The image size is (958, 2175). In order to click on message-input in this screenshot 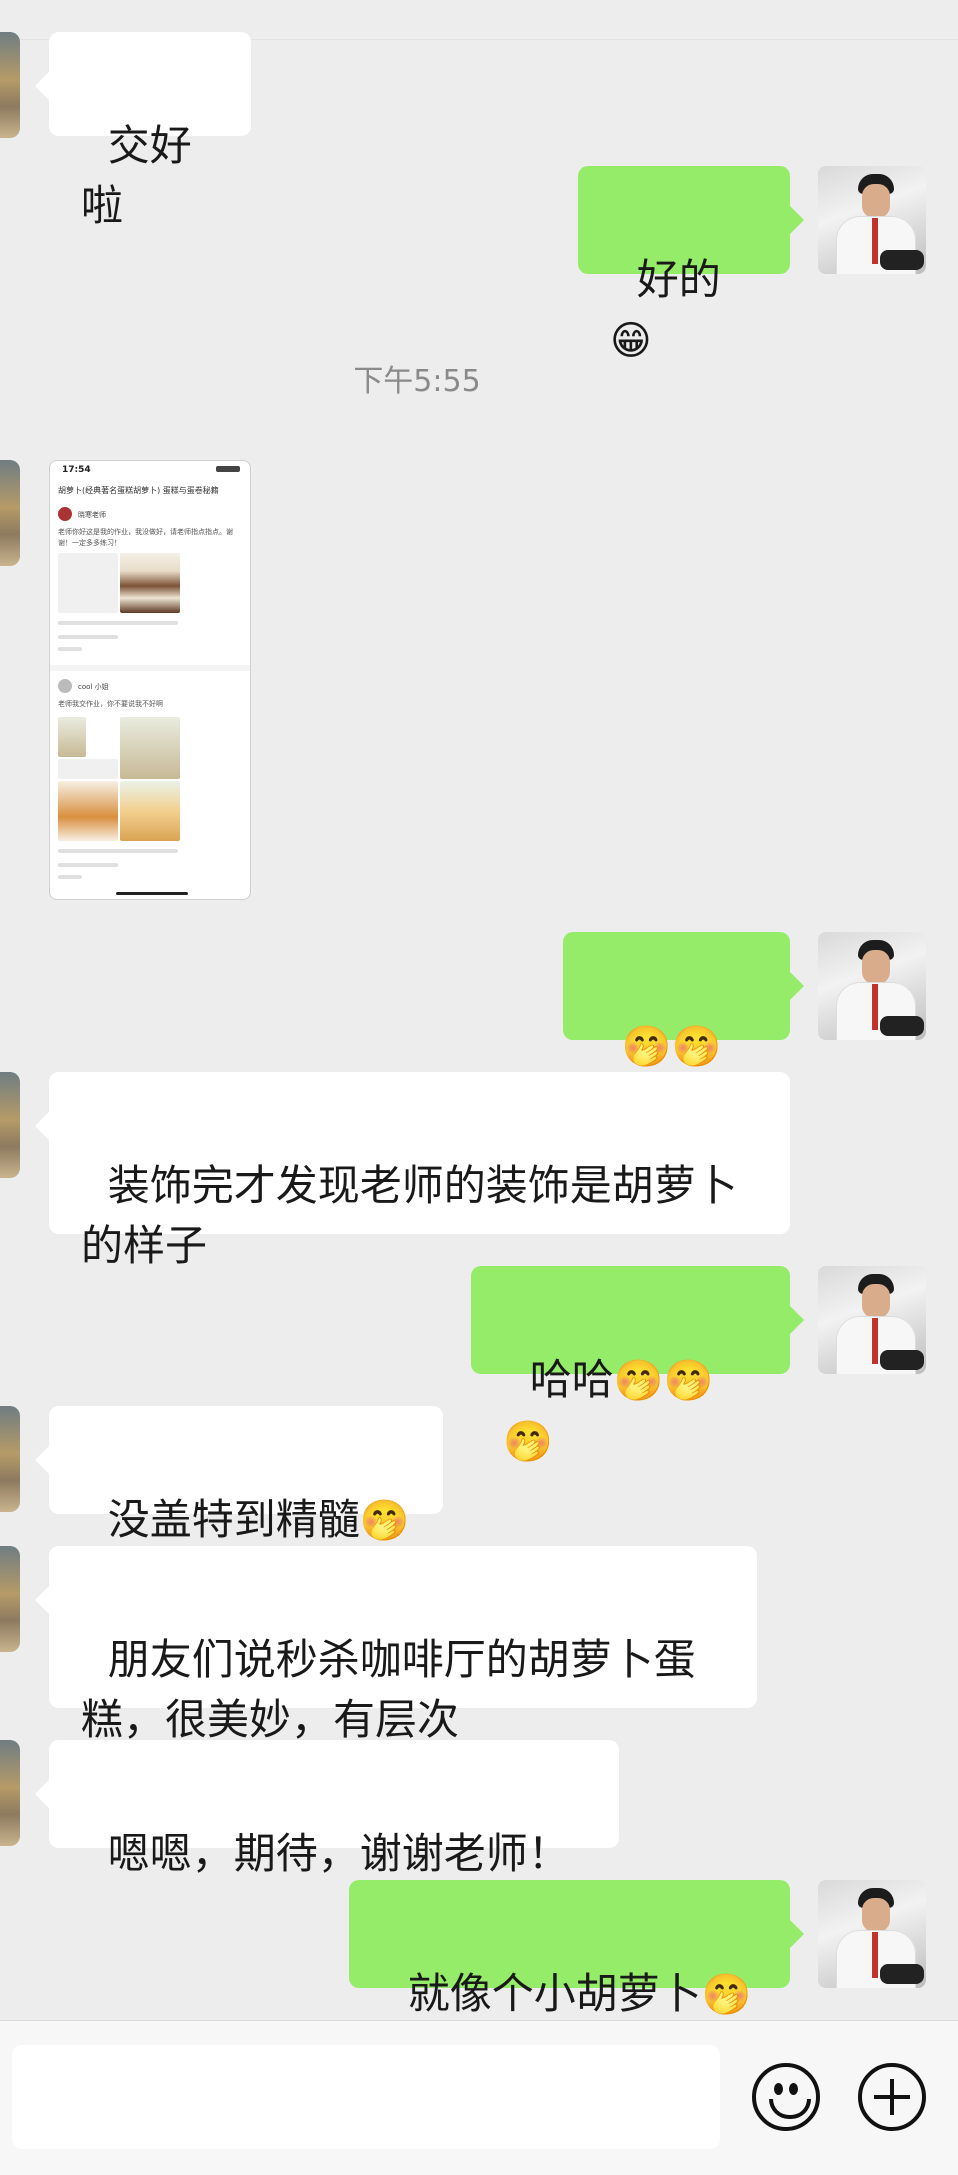, I will do `click(366, 2097)`.